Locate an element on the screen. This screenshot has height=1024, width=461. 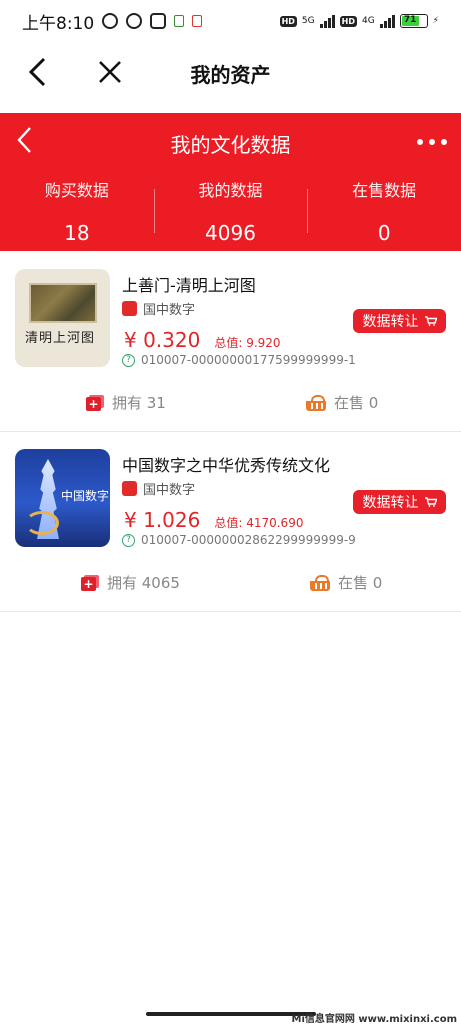
asset-thumbnail: 清明上河图 is located at coordinates (62, 318).